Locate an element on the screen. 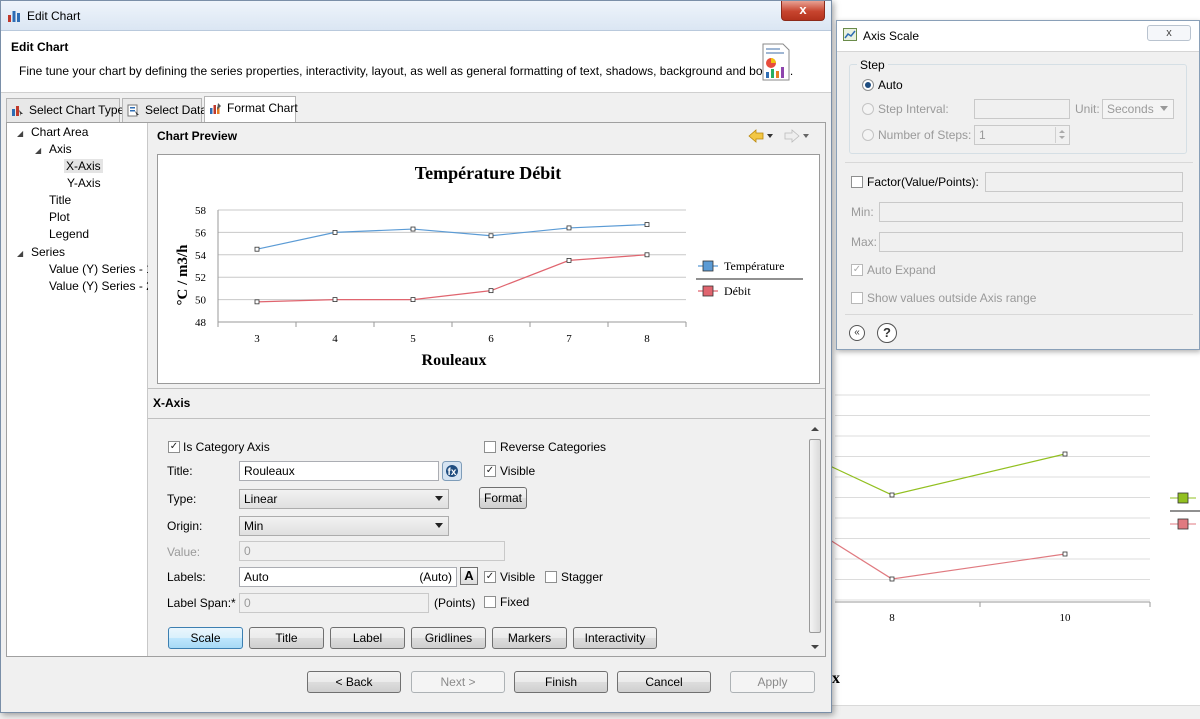  steps-spinner is located at coordinates (1061, 135).